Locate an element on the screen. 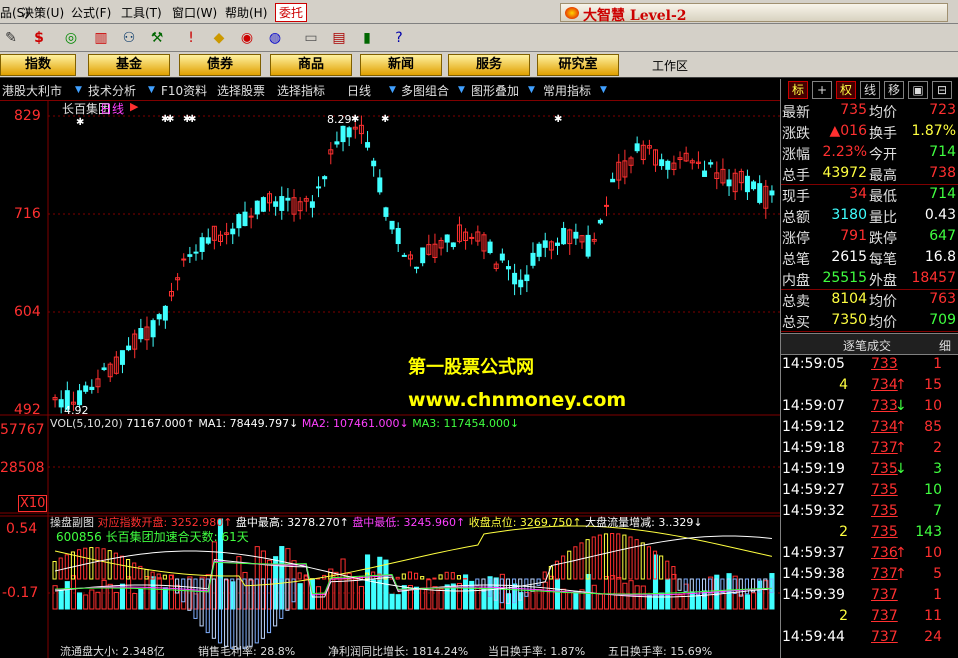  diamond-icon: ◆ is located at coordinates (219, 38).